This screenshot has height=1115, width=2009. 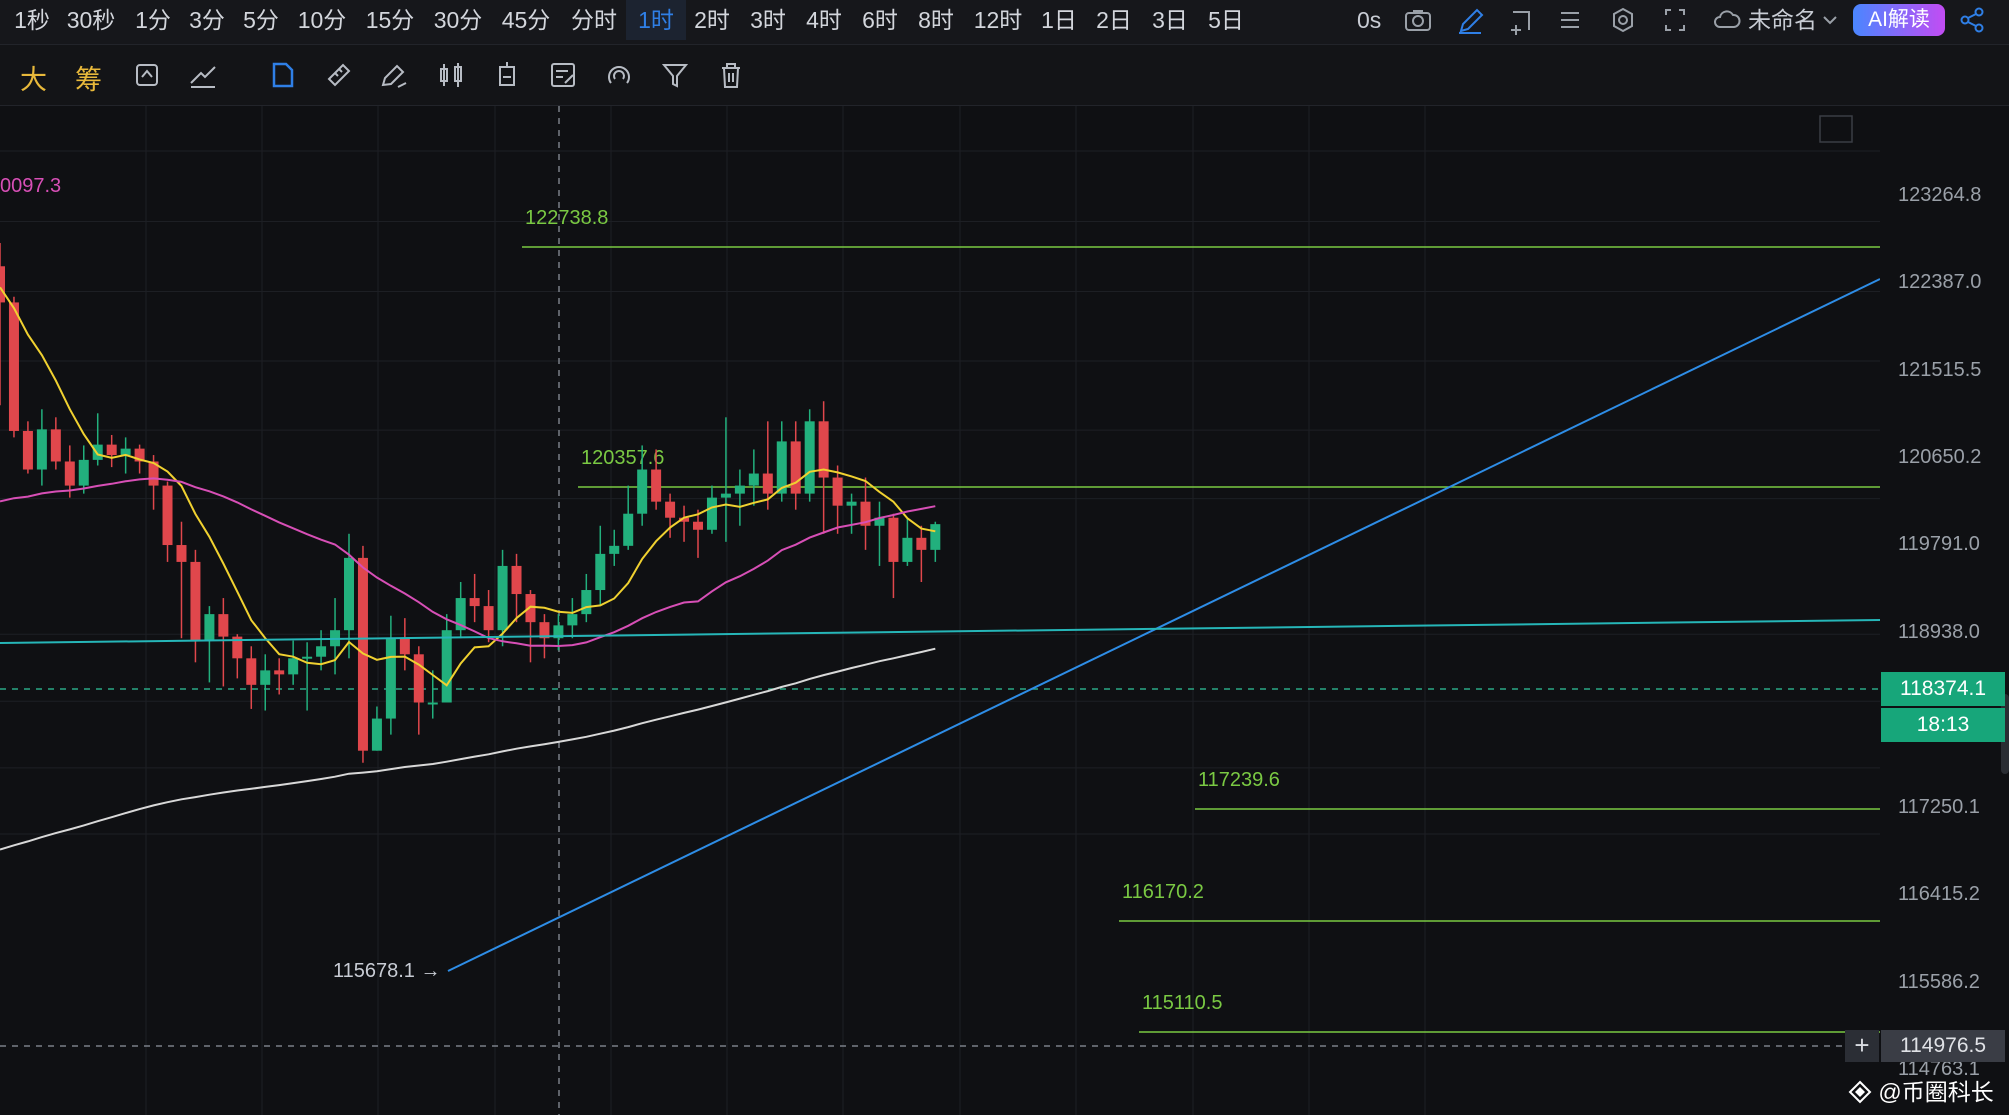 What do you see at coordinates (32, 20) in the screenshot?
I see `tab-timeframe-0: 1秒` at bounding box center [32, 20].